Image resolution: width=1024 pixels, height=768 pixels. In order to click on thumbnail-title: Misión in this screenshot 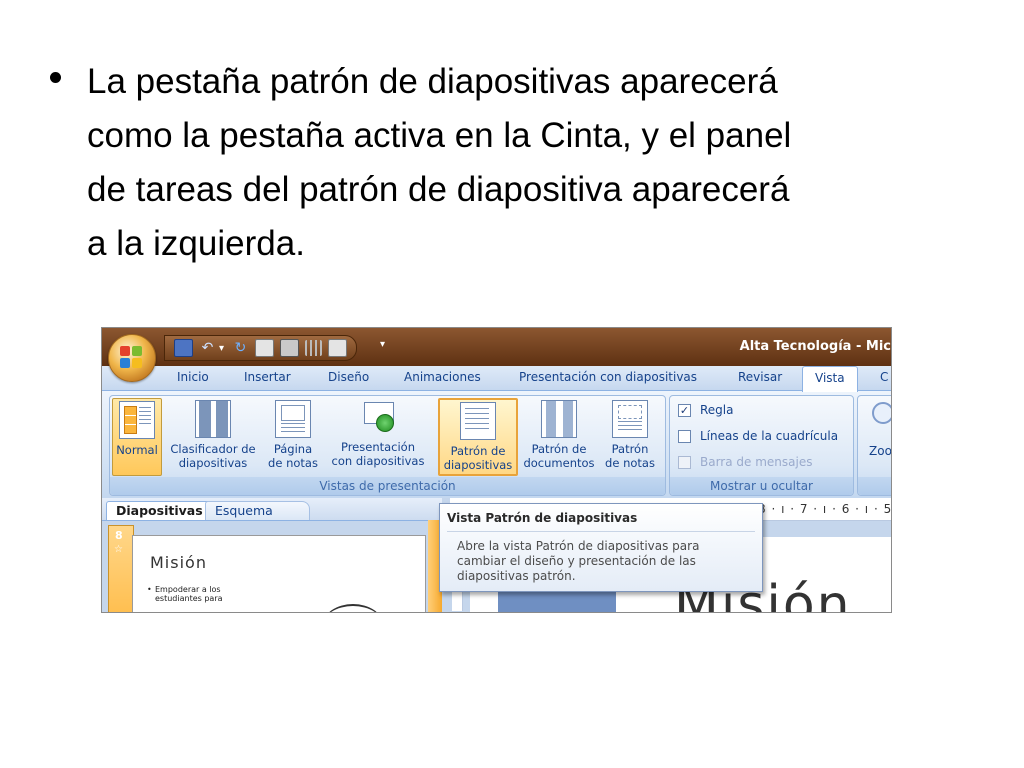, I will do `click(178, 562)`.